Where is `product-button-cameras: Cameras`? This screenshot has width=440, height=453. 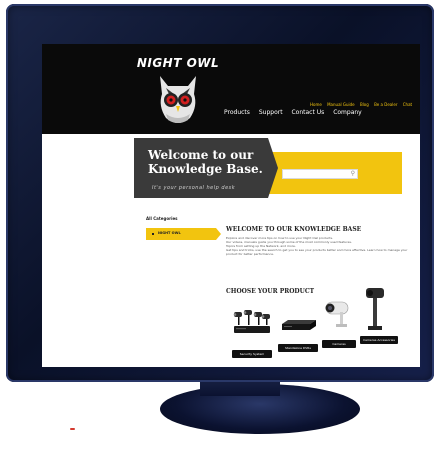 product-button-cameras: Cameras is located at coordinates (339, 344).